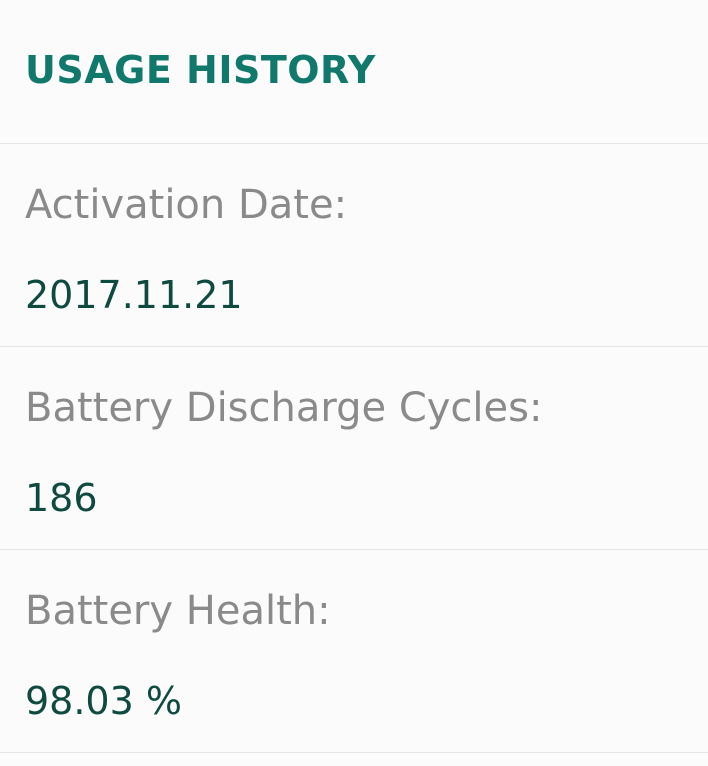 This screenshot has height=766, width=708. I want to click on discharge-cycles-value: 186, so click(61, 498).